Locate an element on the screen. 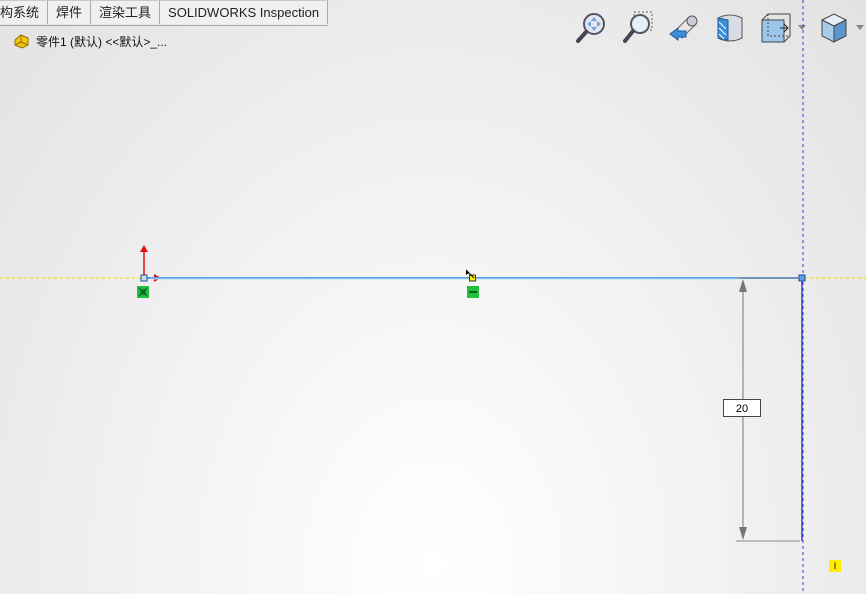 The width and height of the screenshot is (866, 594). display-style-icon is located at coordinates (834, 28).